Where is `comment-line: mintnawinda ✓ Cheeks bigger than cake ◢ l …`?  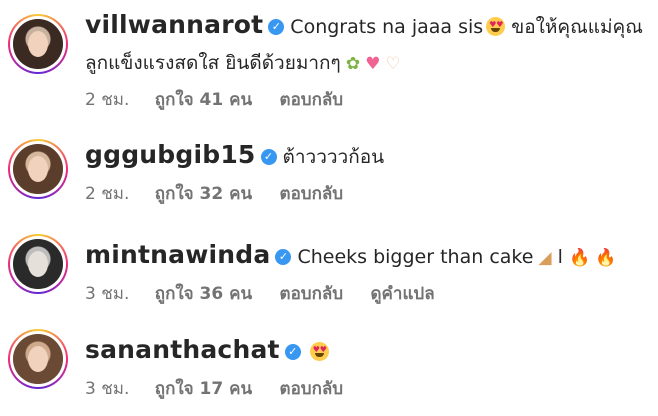
comment-line: mintnawinda ✓ Cheeks bigger than cake ◢ l … is located at coordinates (350, 254).